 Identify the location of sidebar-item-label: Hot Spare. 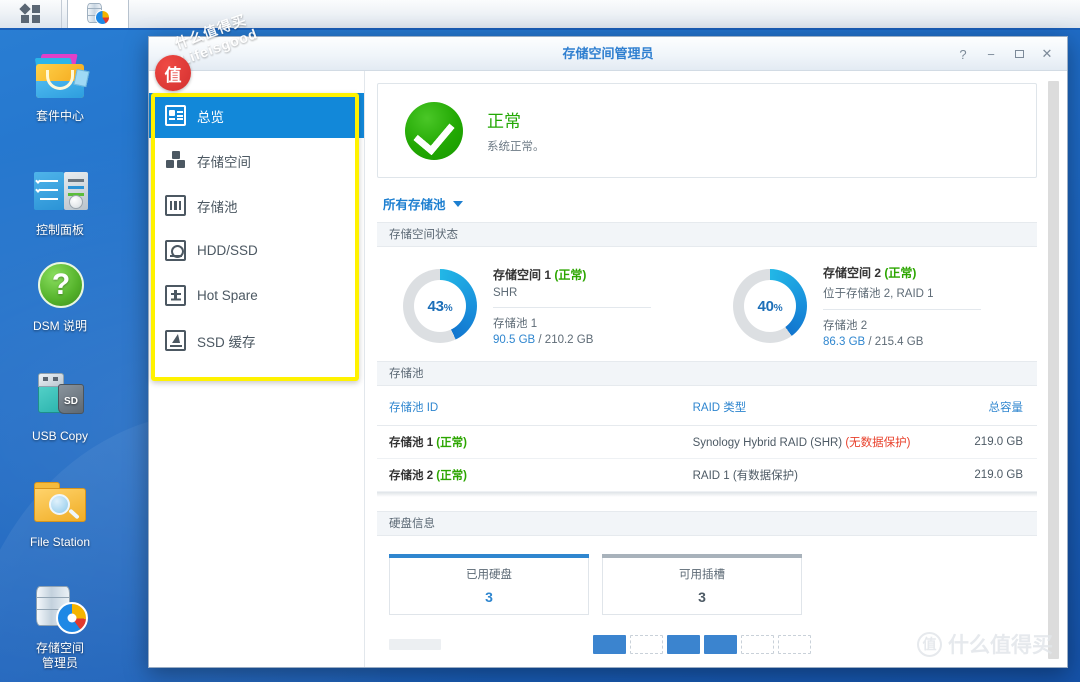
(227, 295).